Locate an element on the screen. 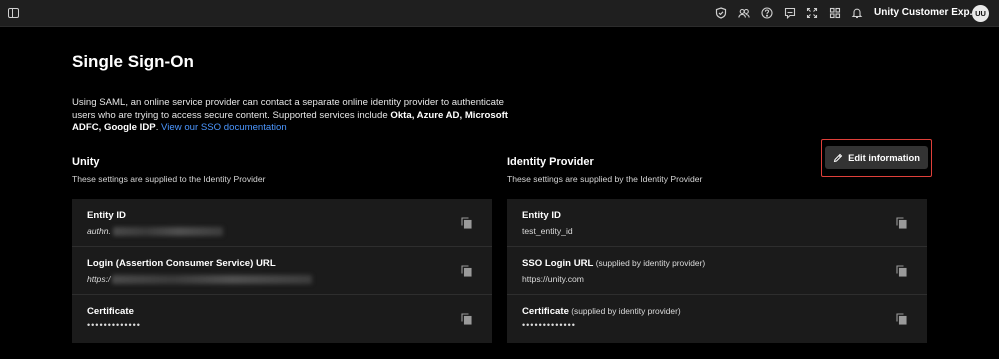 This screenshot has width=999, height=359. feedback-icon is located at coordinates (790, 13).